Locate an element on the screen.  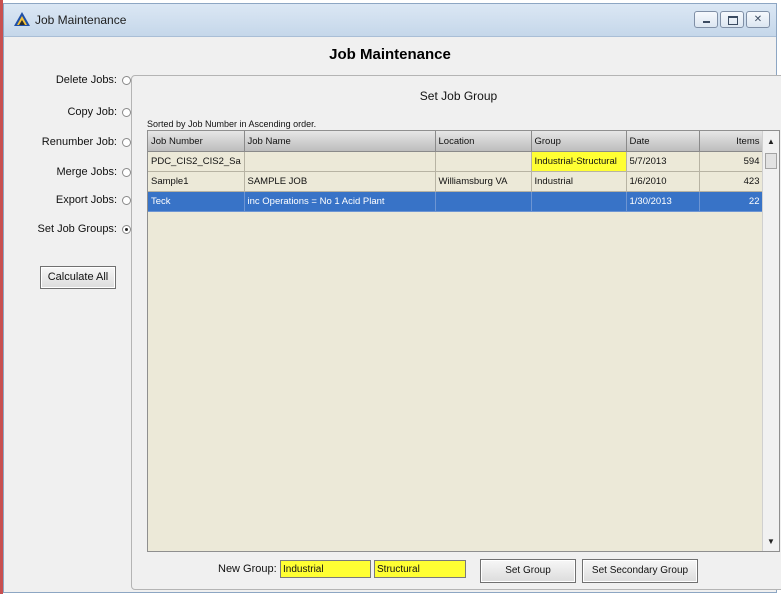
column-header-date: Date is located at coordinates (663, 141).